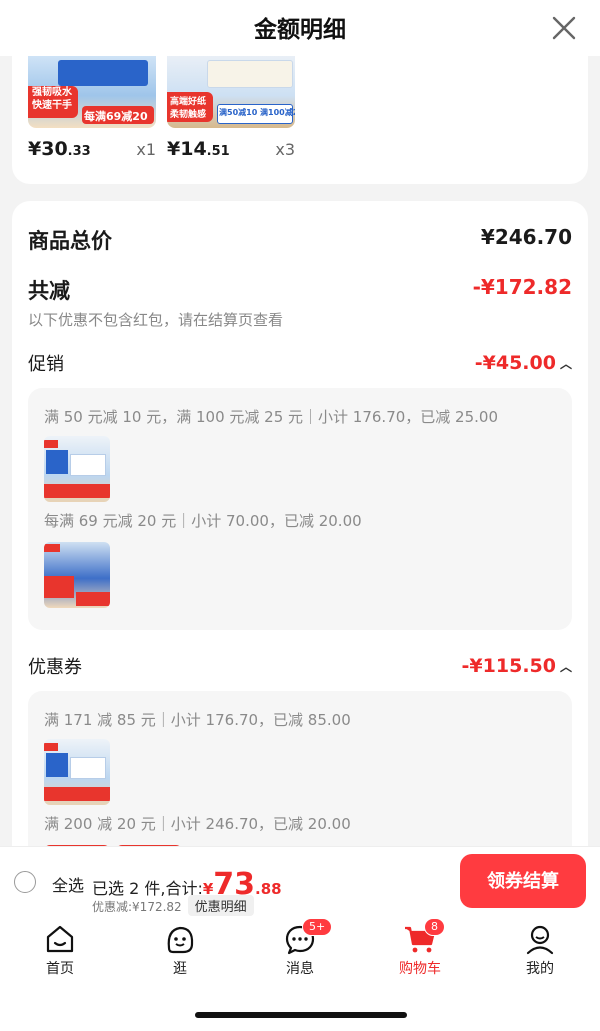 Image resolution: width=600 pixels, height=1031 pixels. What do you see at coordinates (52, 92) in the screenshot?
I see `thumb-label: 强韧吸水` at bounding box center [52, 92].